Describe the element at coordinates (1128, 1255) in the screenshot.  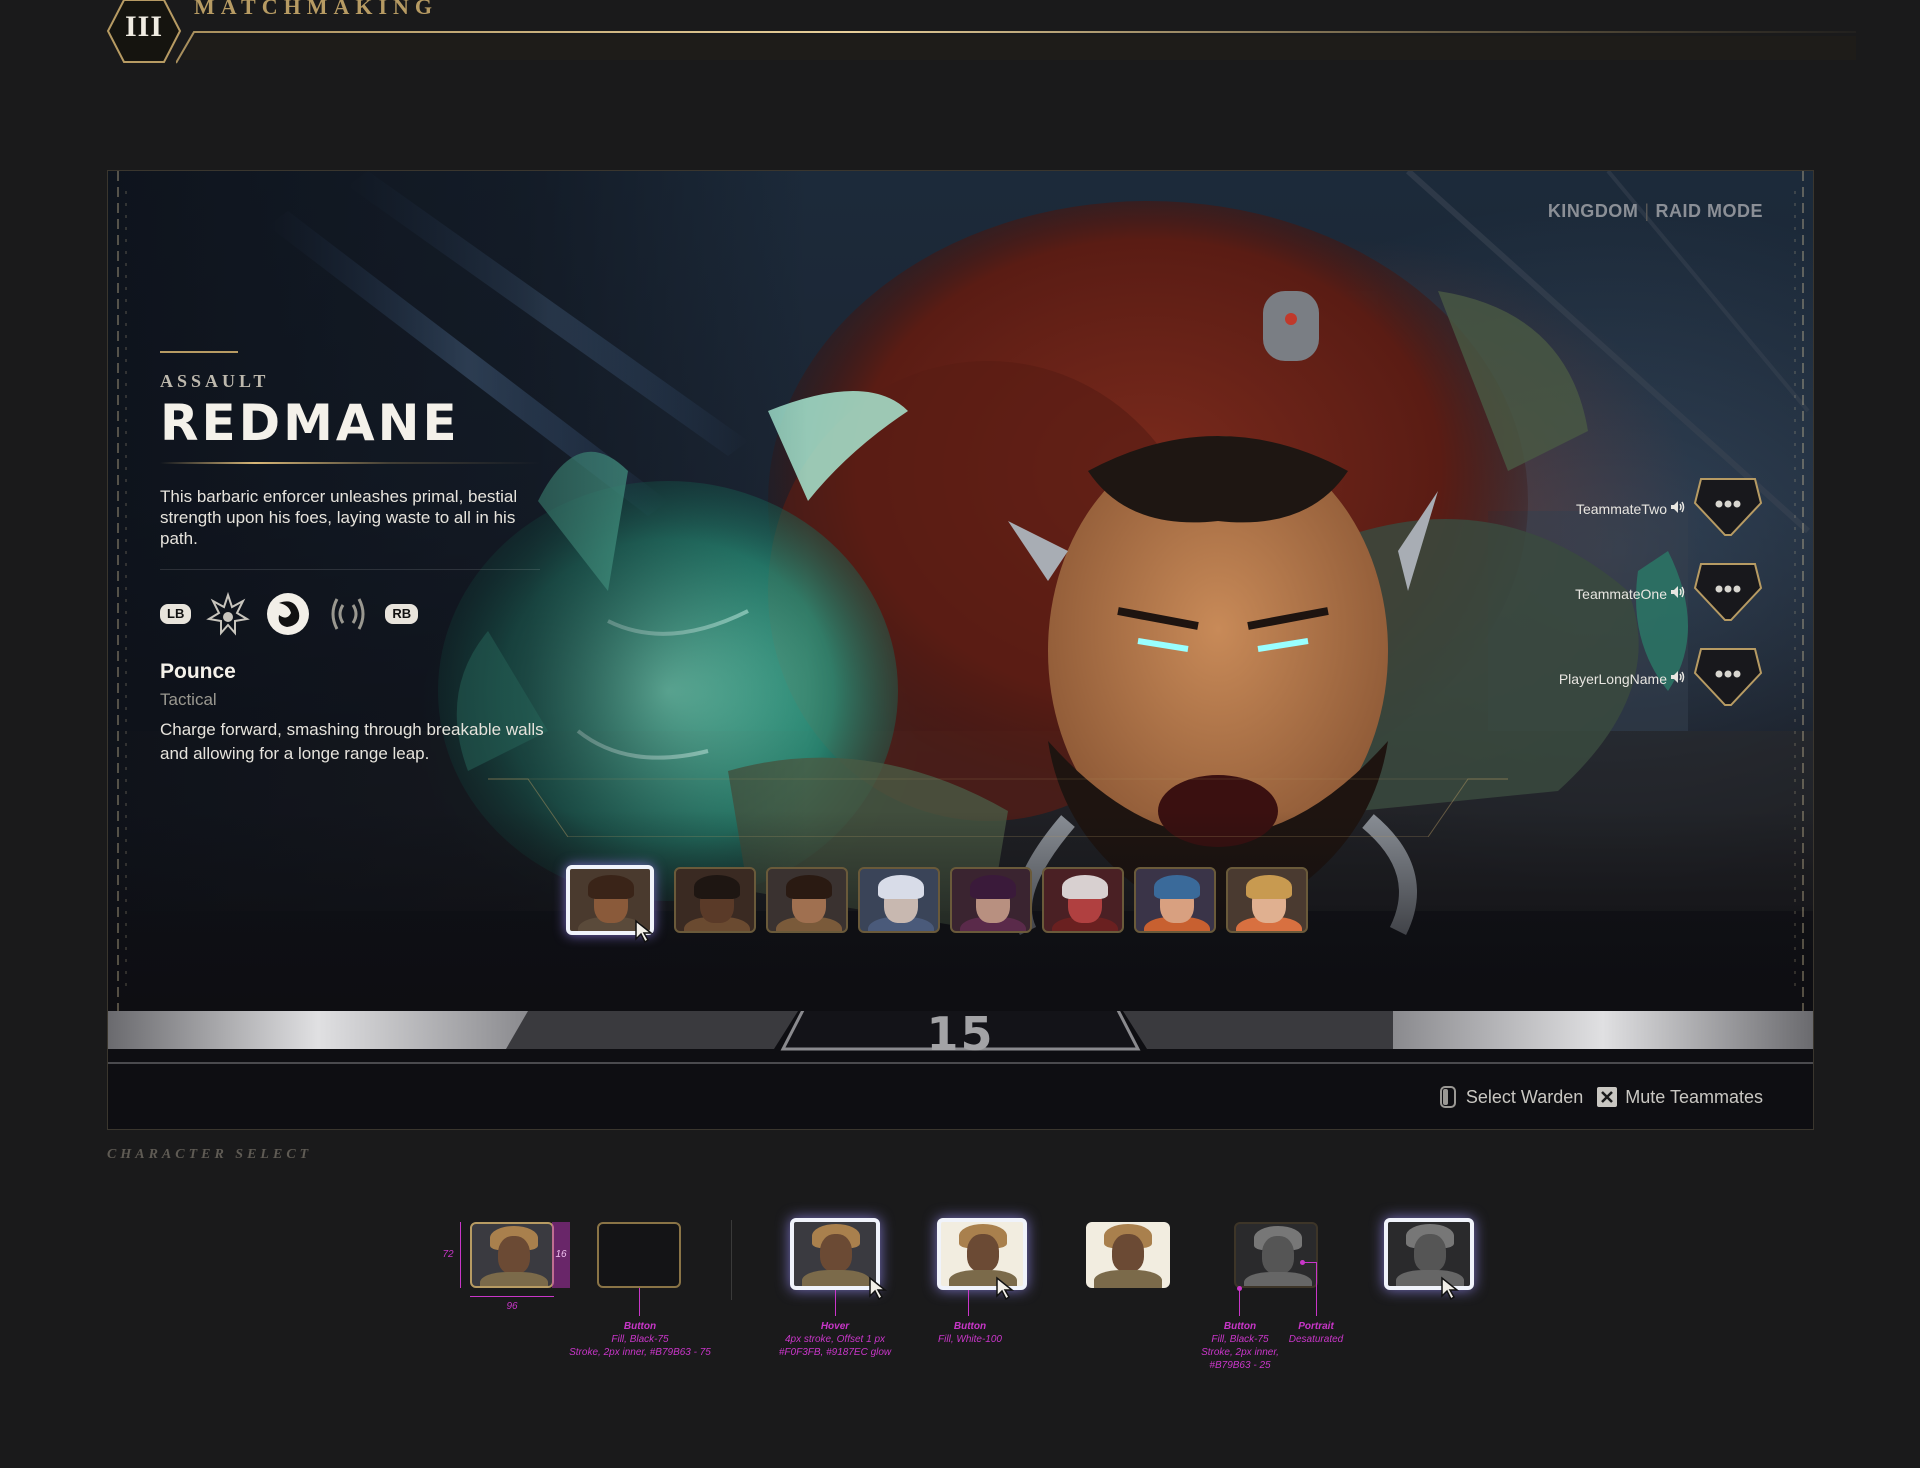
I see `spec-white-button` at that location.